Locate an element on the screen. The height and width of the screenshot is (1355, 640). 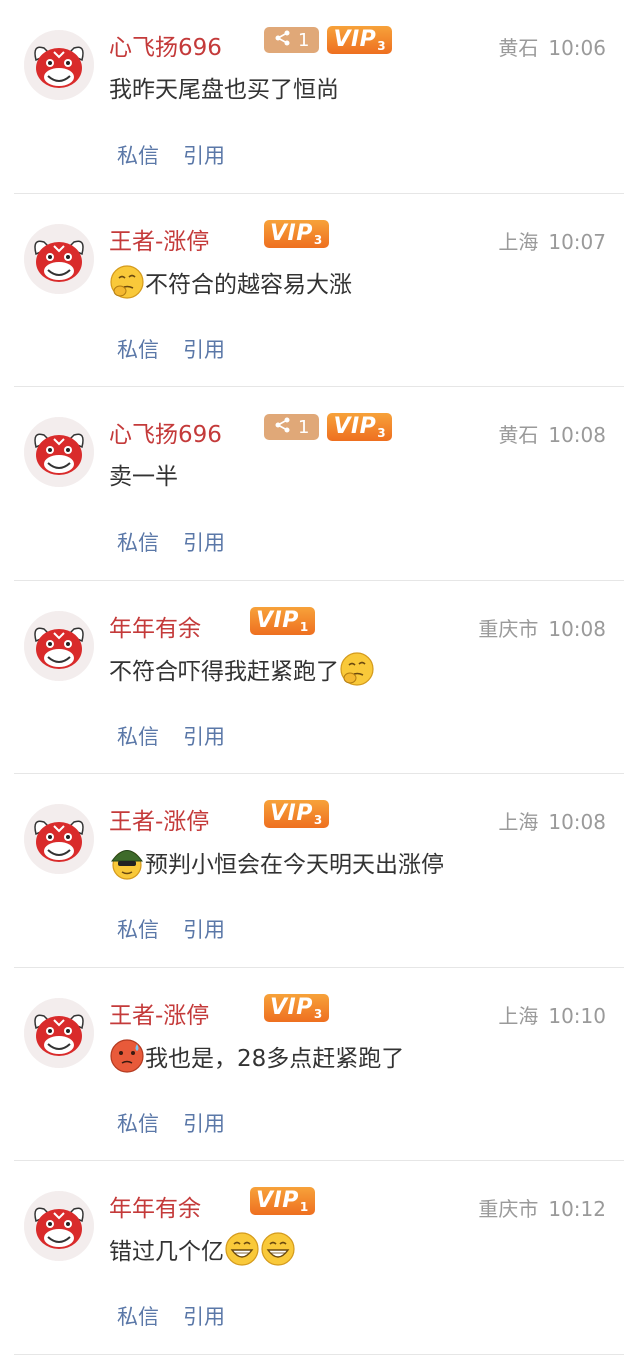
comment-time: 10:06 is located at coordinates (577, 48).